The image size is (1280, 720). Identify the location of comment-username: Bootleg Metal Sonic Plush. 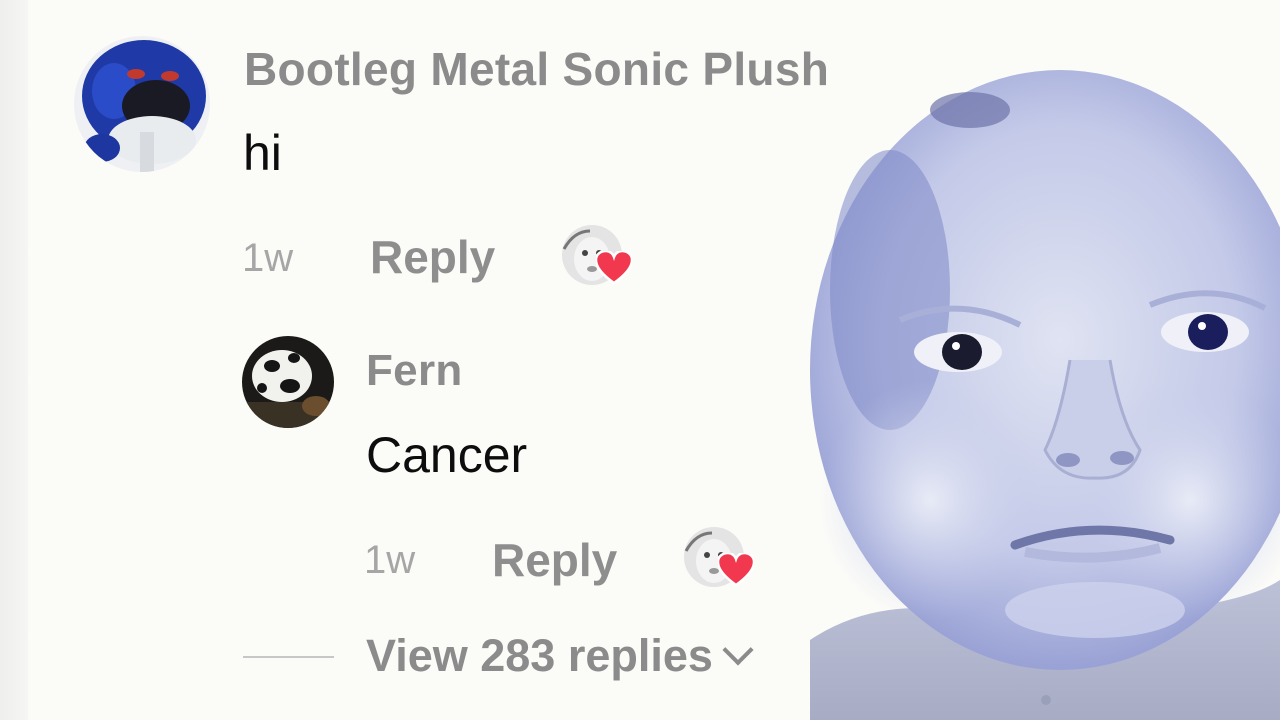
(536, 69).